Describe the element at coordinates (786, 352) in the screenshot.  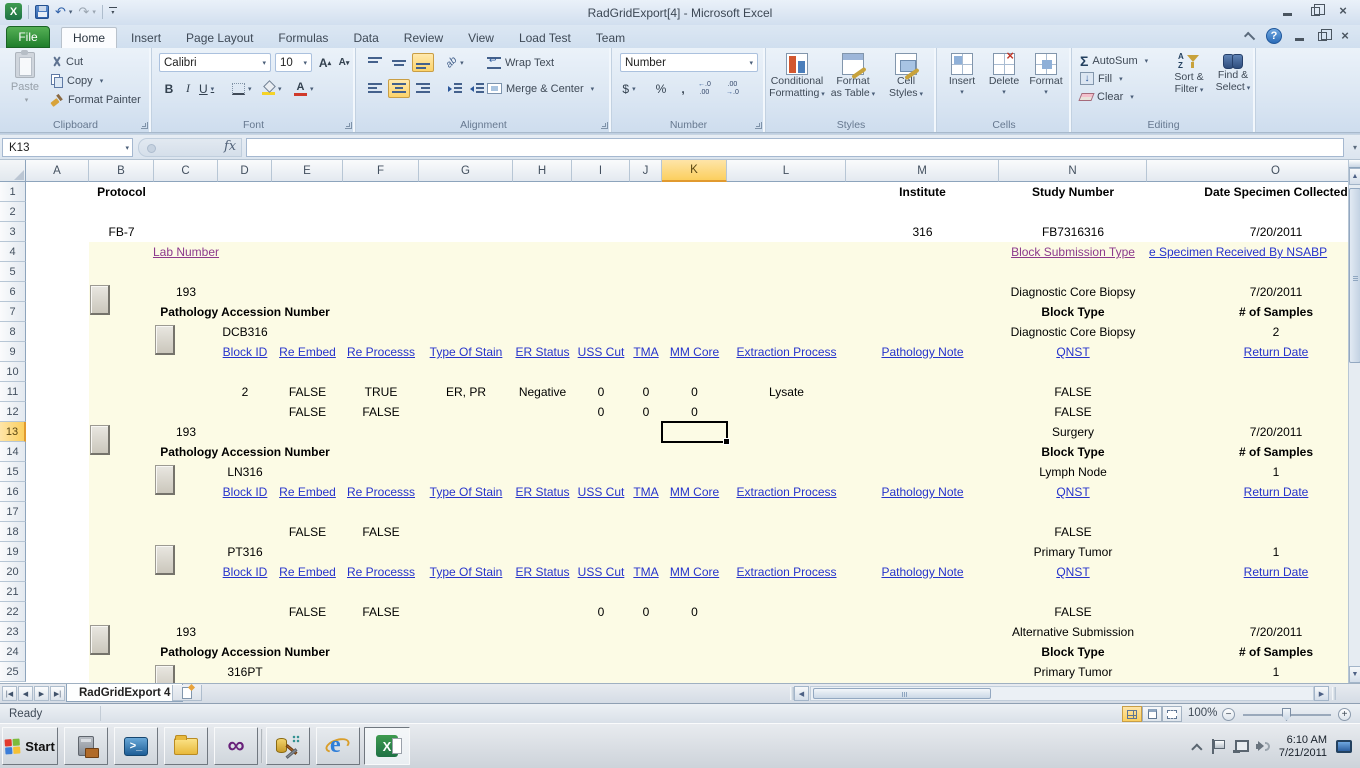
I see `cell-L9: Extraction Process` at that location.